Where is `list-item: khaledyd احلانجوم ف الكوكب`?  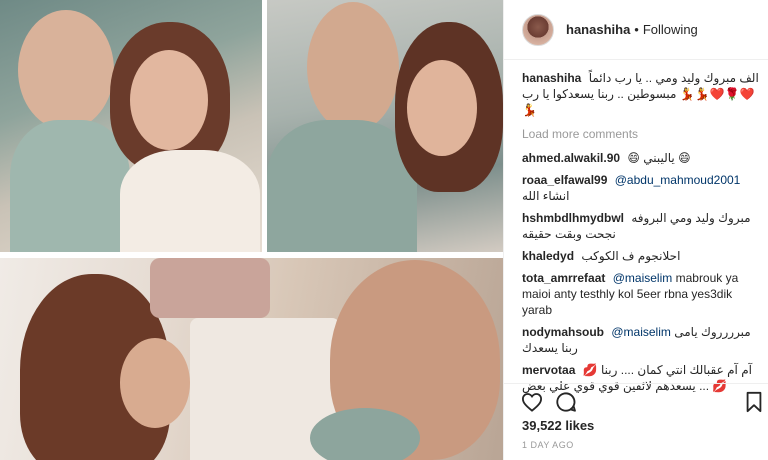 list-item: khaledyd احلانجوم ف الكوكب is located at coordinates (642, 256).